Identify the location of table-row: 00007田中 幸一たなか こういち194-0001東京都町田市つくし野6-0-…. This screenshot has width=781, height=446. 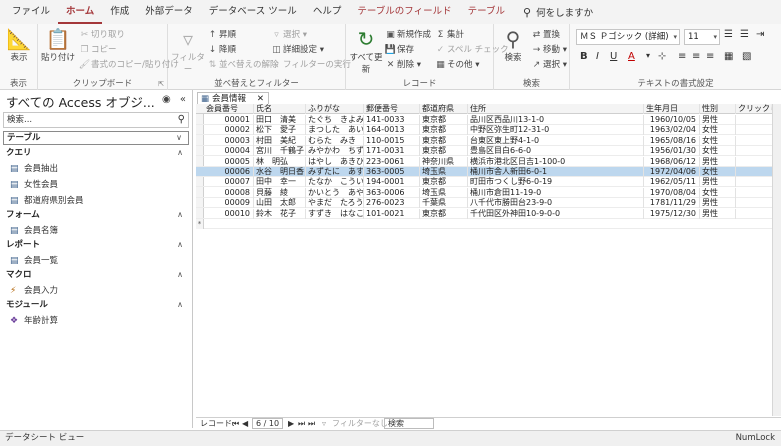
(486, 182).